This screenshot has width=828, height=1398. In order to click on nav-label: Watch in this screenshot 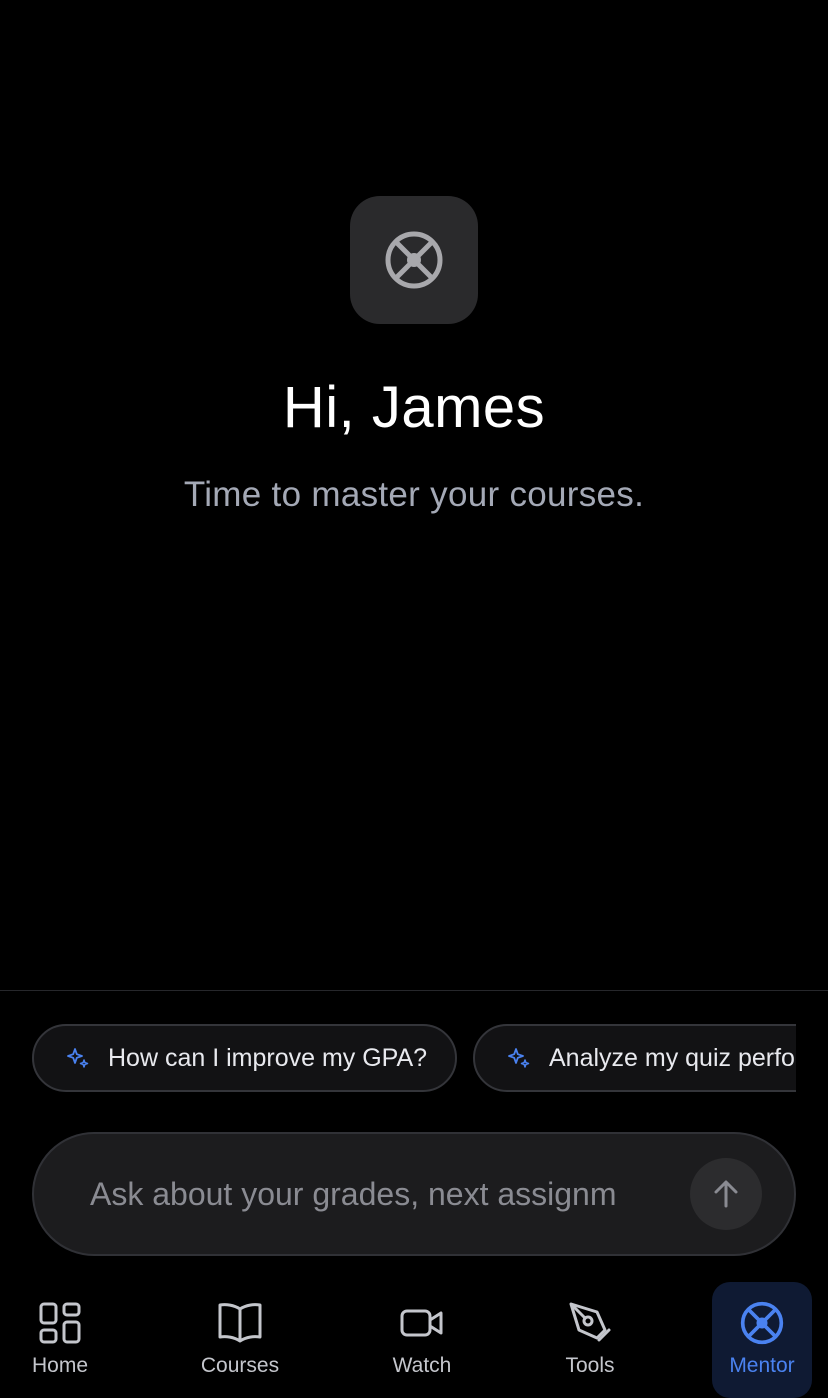, I will do `click(422, 1365)`.